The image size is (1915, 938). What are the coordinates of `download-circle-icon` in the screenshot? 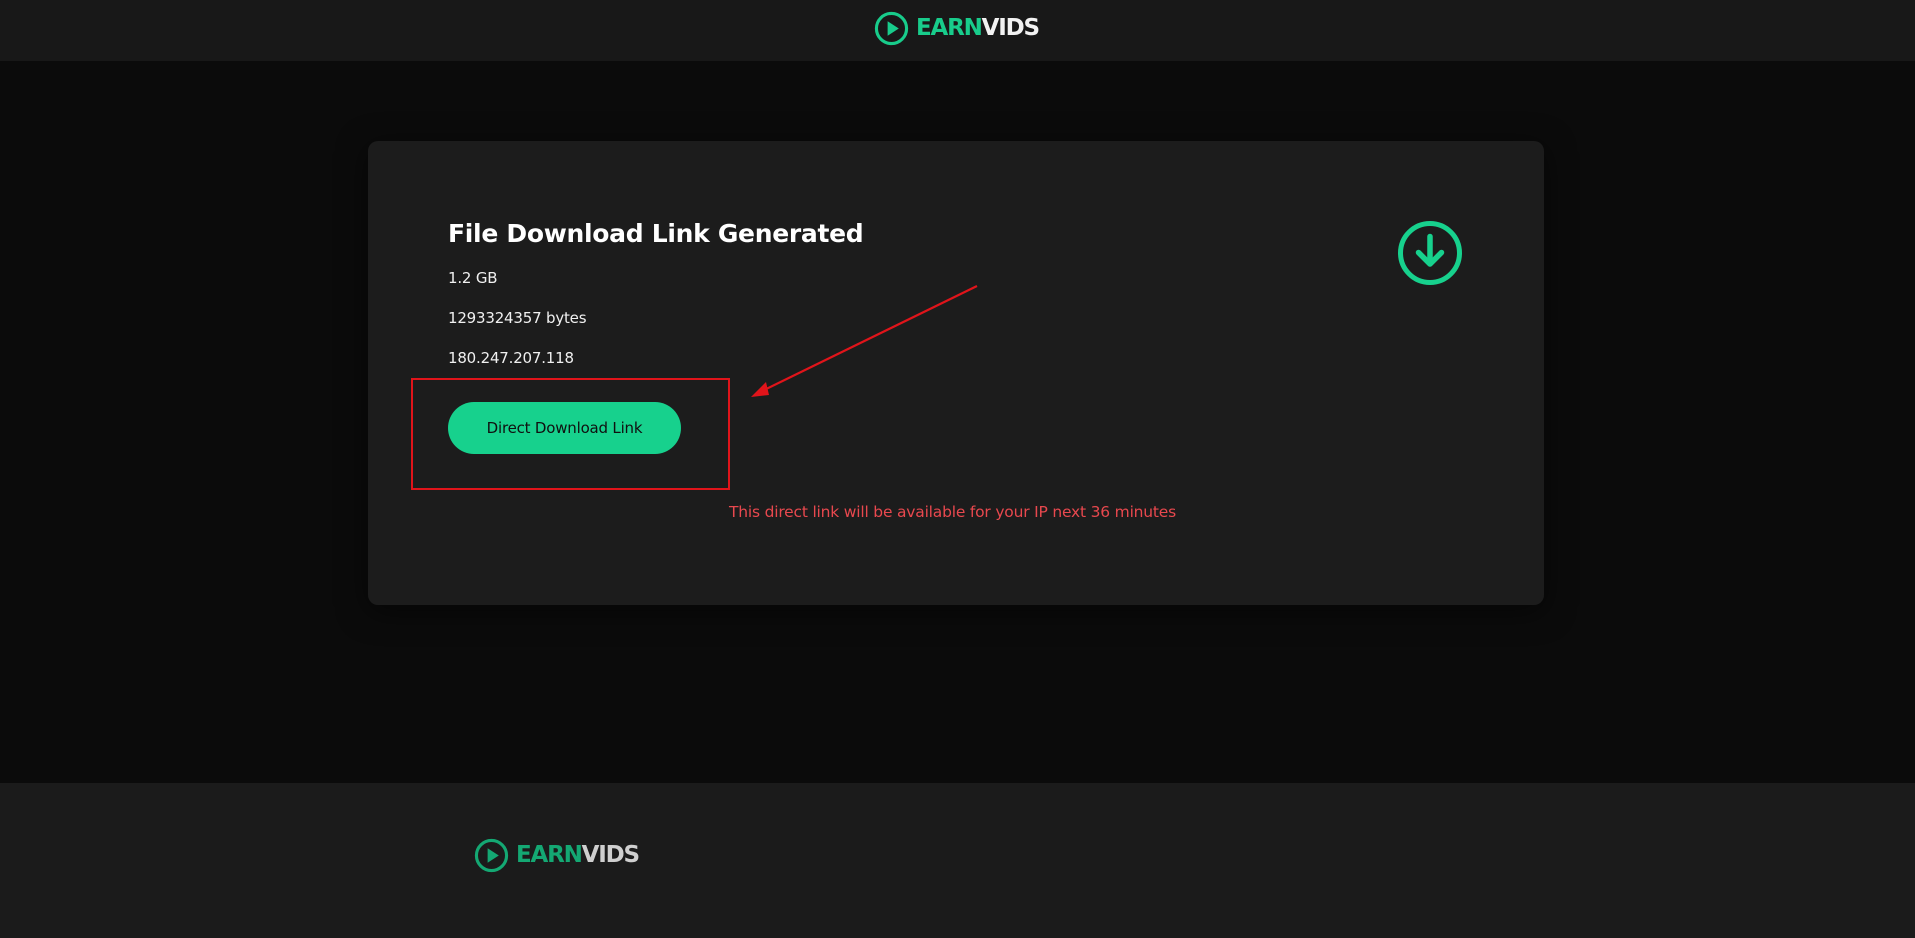 It's located at (1430, 253).